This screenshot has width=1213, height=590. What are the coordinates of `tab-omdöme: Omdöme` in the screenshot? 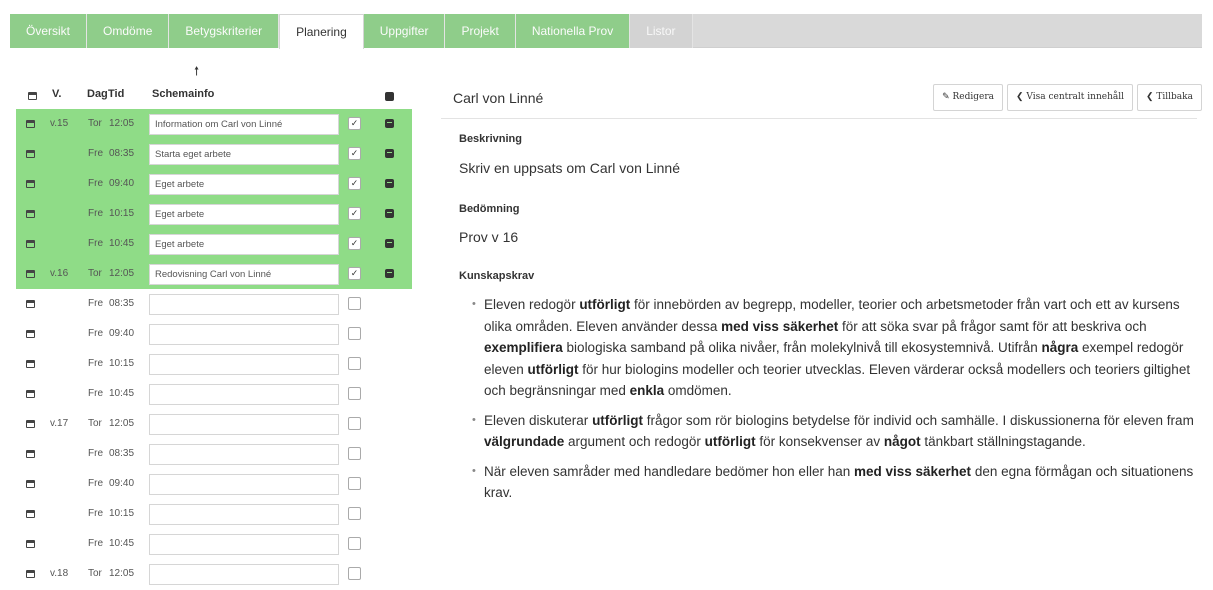 It's located at (128, 31).